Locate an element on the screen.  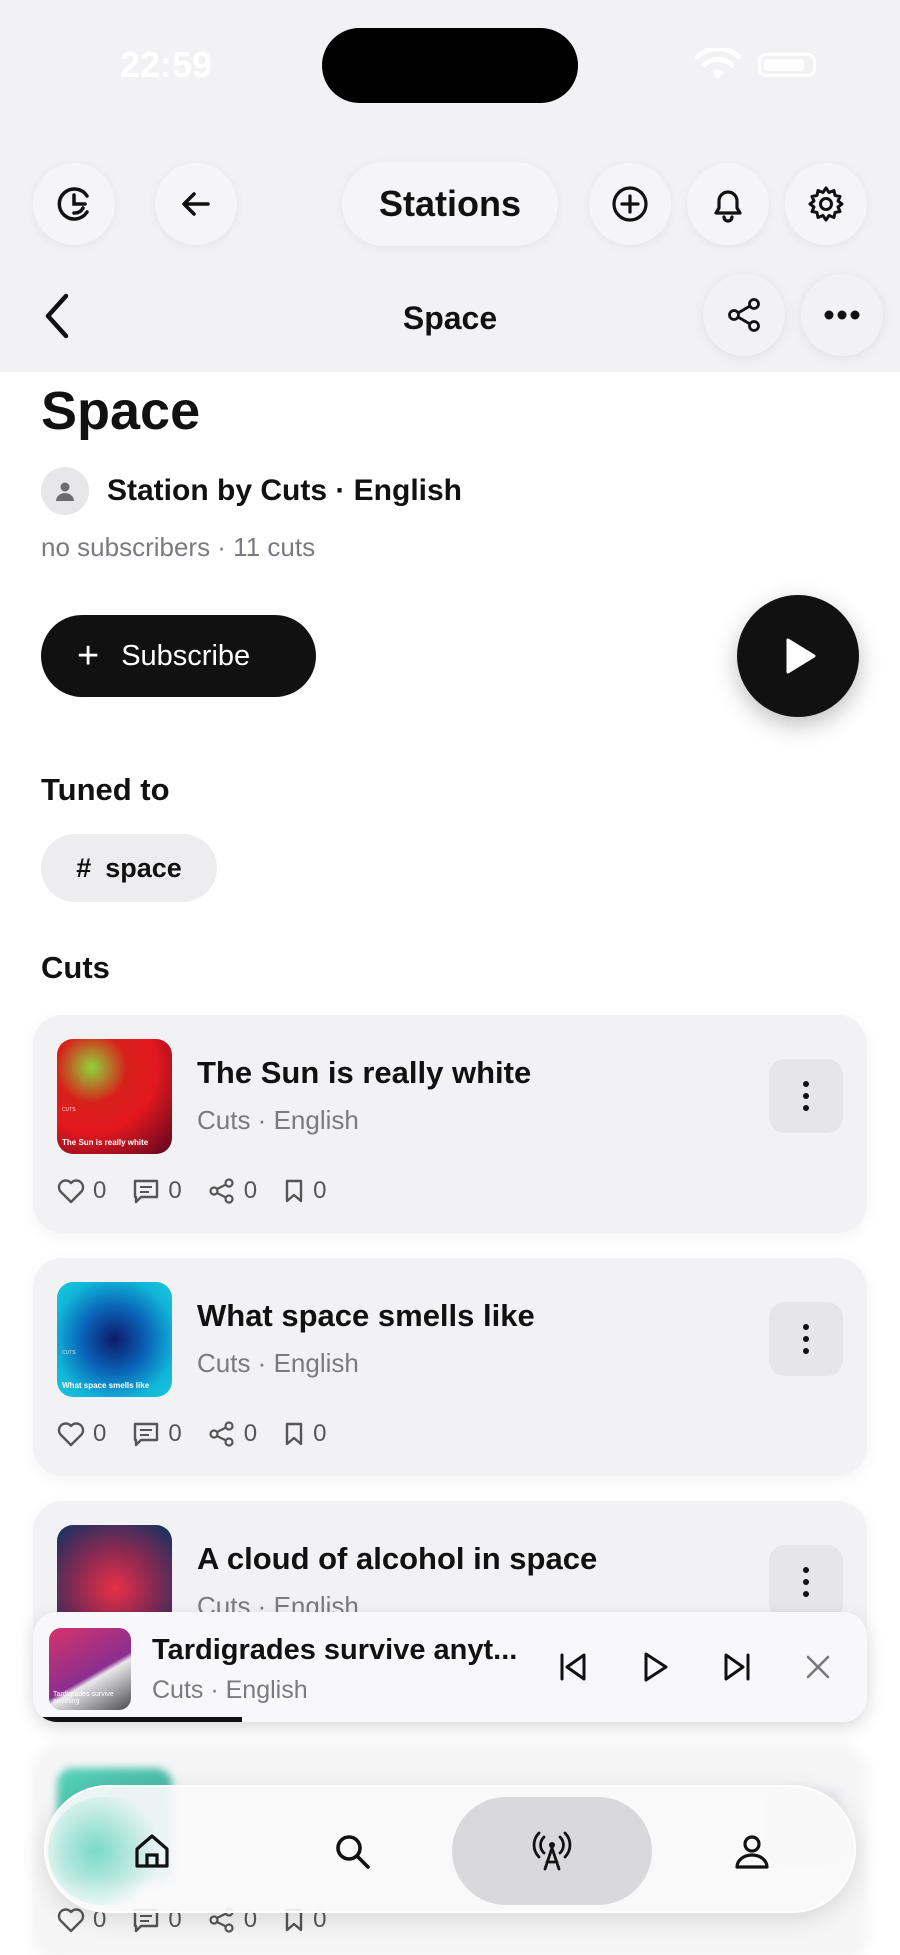
settings-button is located at coordinates (826, 204).